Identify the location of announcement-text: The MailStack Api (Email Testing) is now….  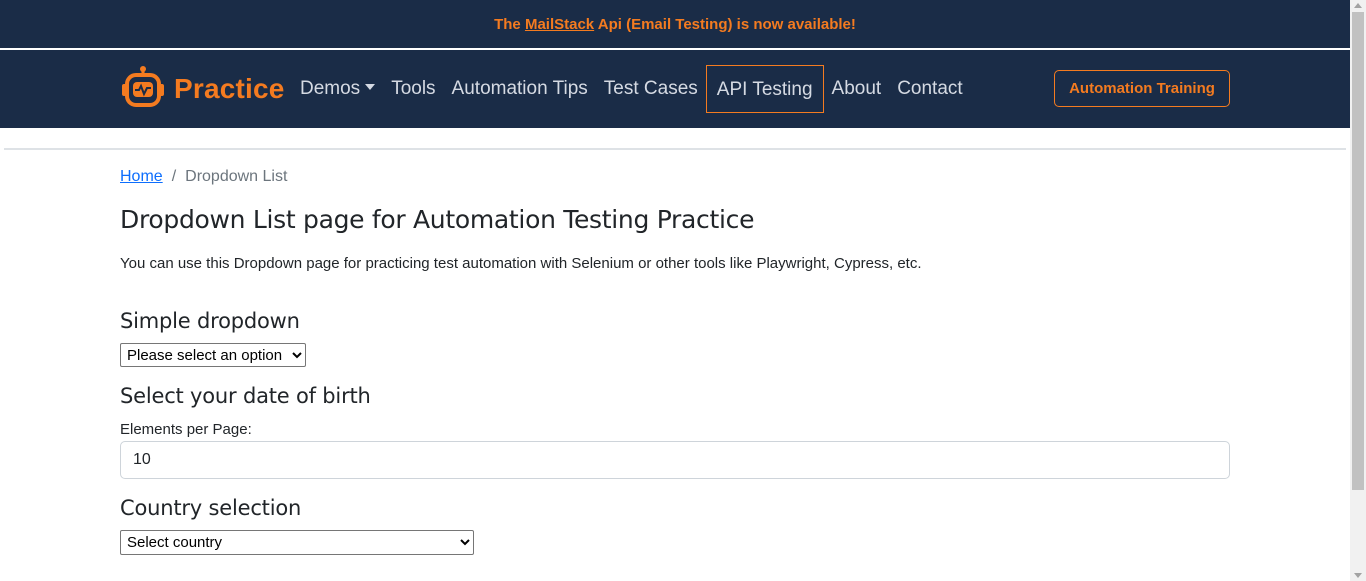
(675, 24).